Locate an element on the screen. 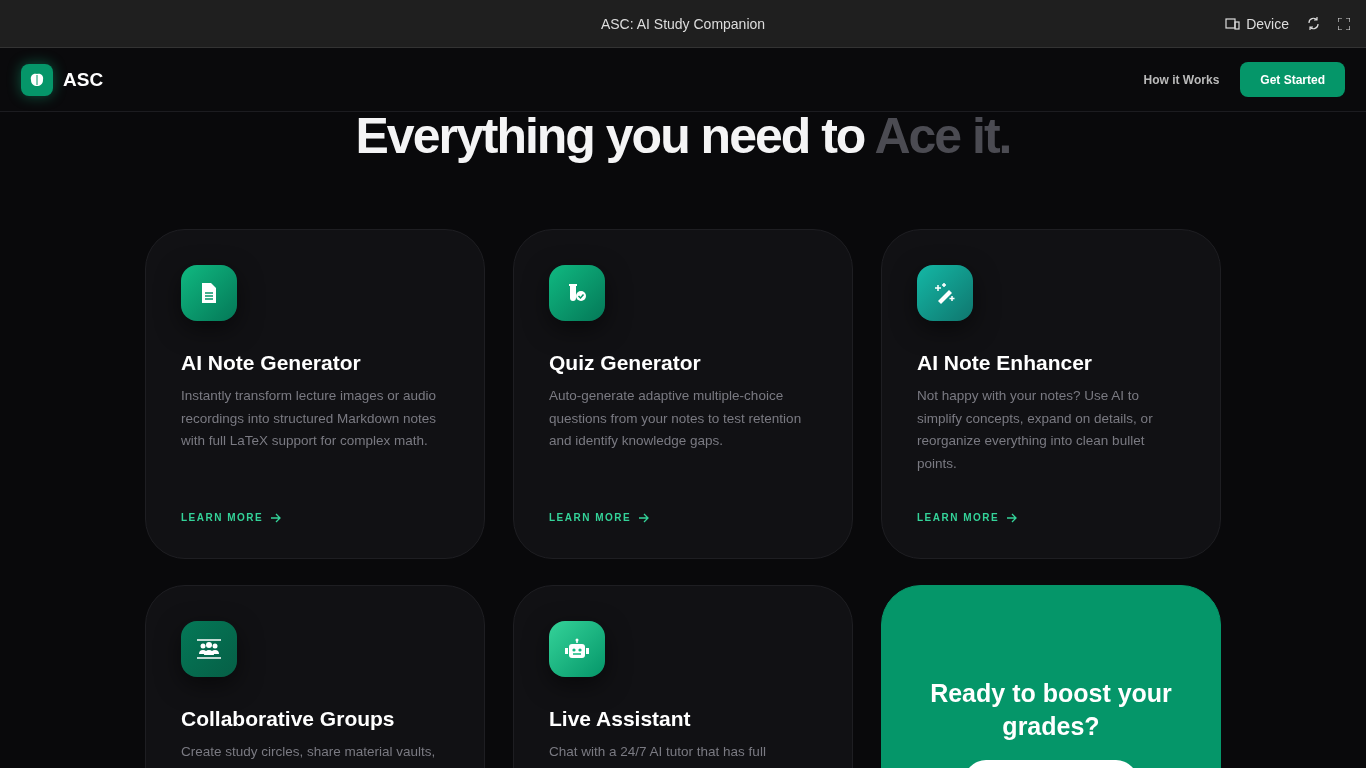 Image resolution: width=1366 pixels, height=768 pixels. feature-title: AI Note Enhancer is located at coordinates (1005, 363).